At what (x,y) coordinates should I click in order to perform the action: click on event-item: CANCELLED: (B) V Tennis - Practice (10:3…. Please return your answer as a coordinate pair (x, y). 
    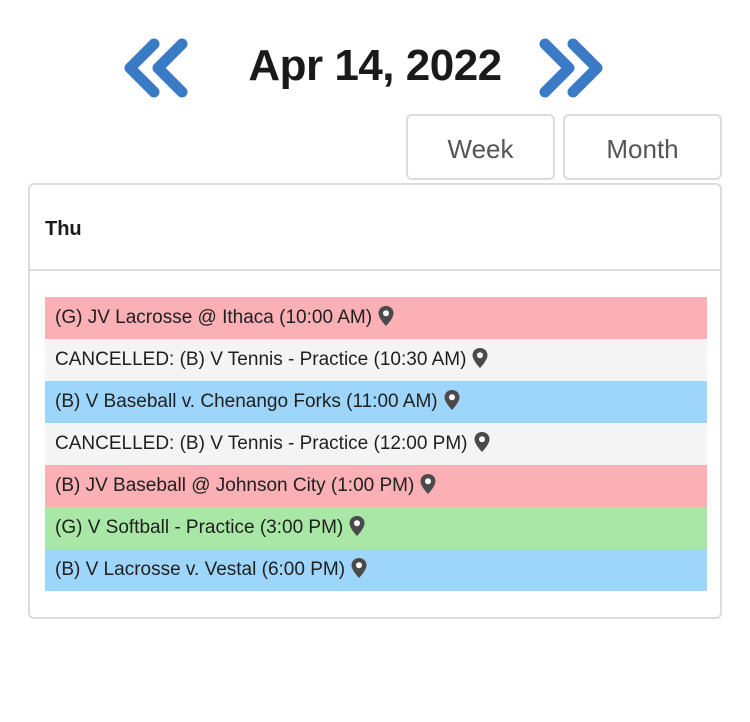
    Looking at the image, I should click on (376, 360).